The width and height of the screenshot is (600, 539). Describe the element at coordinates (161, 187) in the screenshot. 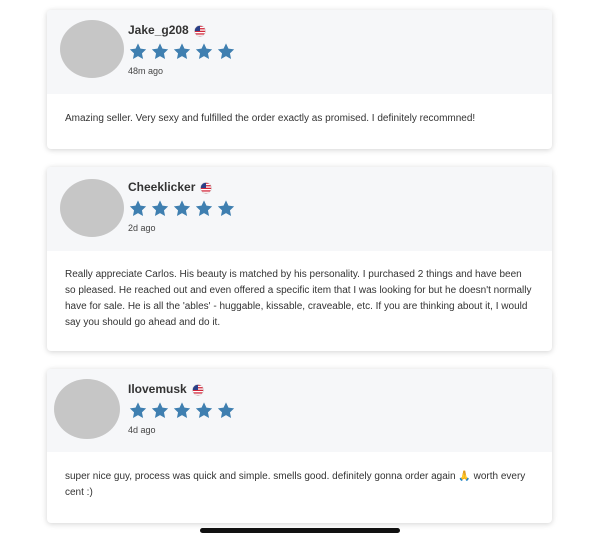

I see `reviewer-name: Cheeklicker` at that location.